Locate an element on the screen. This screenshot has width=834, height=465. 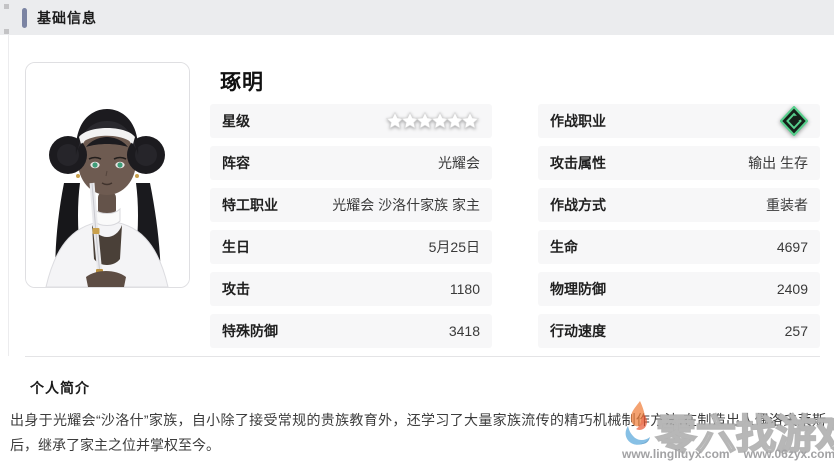
row-special-defense: 特殊防御 3418 is located at coordinates (351, 331).